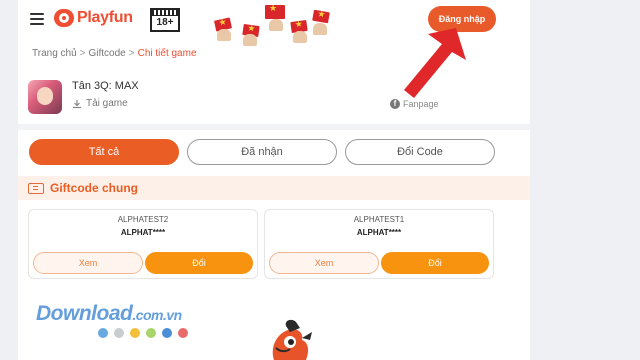 The height and width of the screenshot is (360, 640). I want to click on watermark-dots, so click(146, 333).